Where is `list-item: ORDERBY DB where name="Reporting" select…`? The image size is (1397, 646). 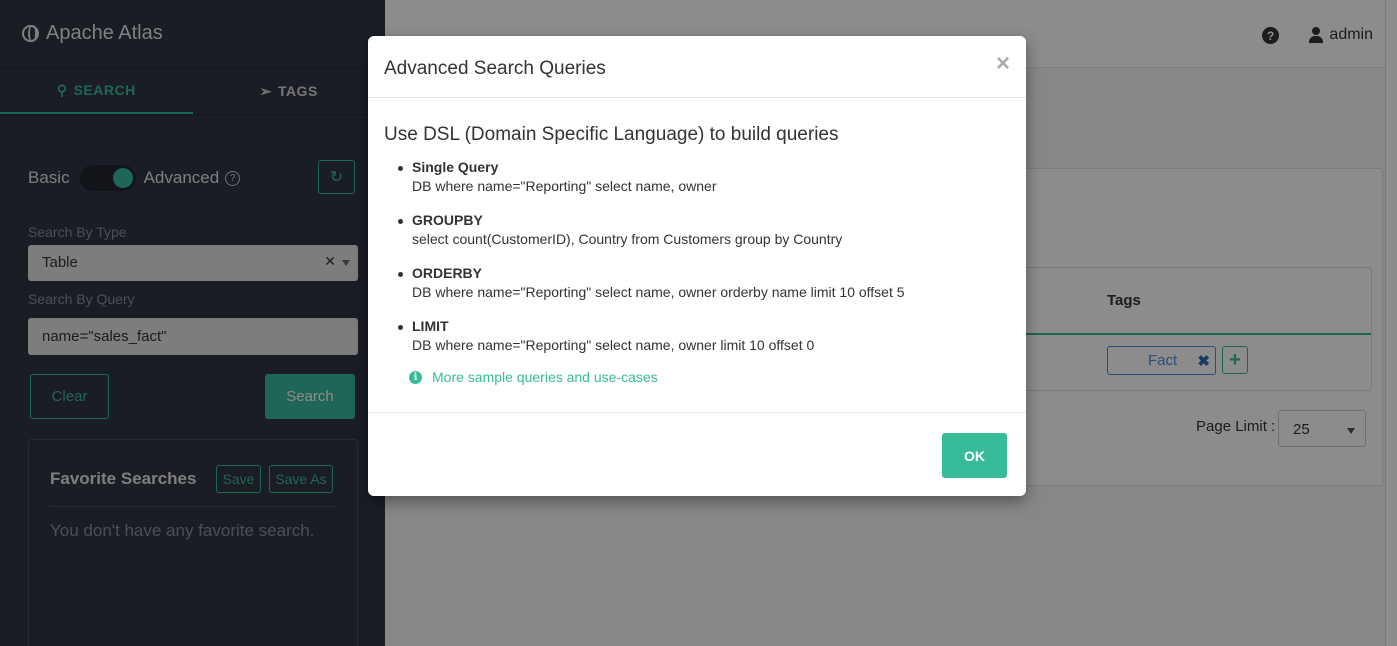 list-item: ORDERBY DB where name="Reporting" select… is located at coordinates (651, 290).